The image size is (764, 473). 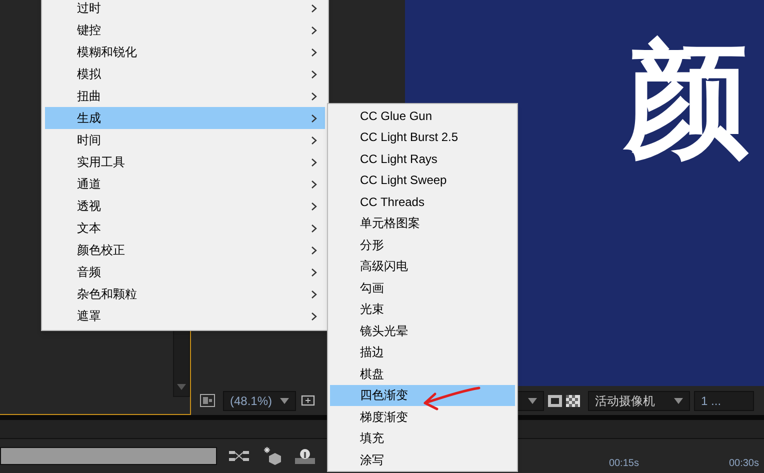 I want to click on menu-item: 透视, so click(x=185, y=206).